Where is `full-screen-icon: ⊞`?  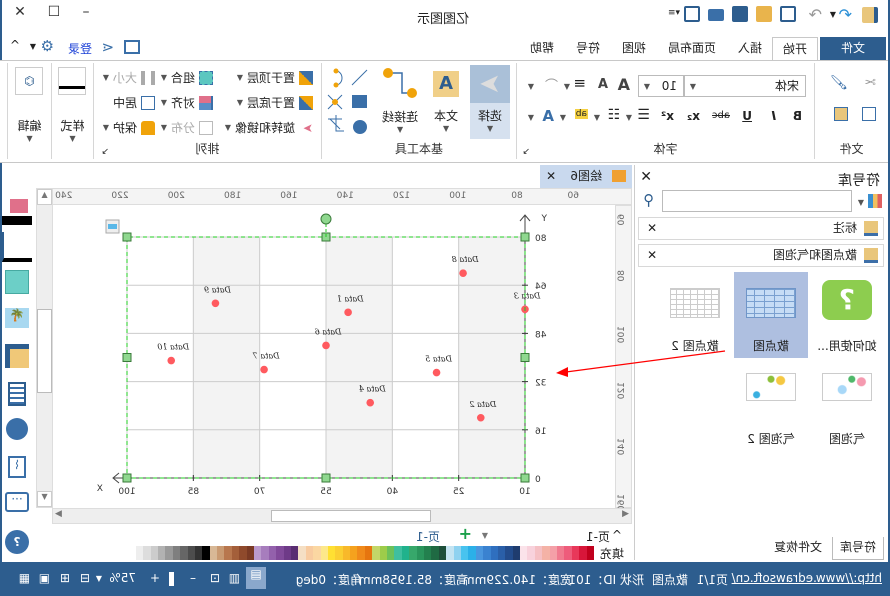
full-screen-icon: ⊞ is located at coordinates (65, 578).